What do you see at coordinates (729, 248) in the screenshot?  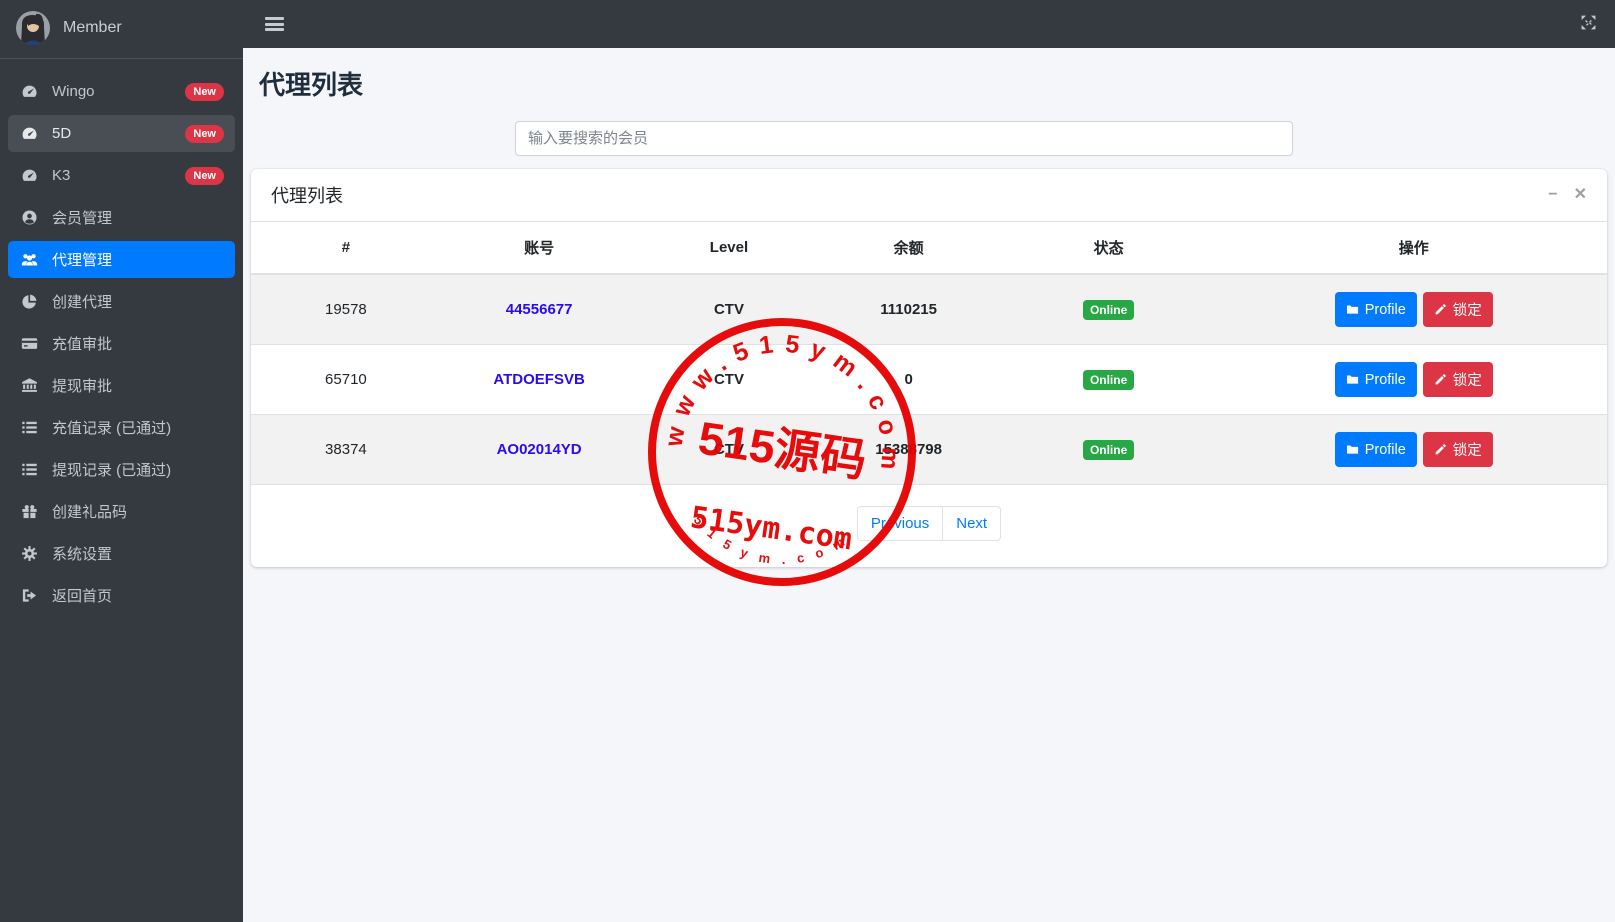 I see `col-header-level: Level` at bounding box center [729, 248].